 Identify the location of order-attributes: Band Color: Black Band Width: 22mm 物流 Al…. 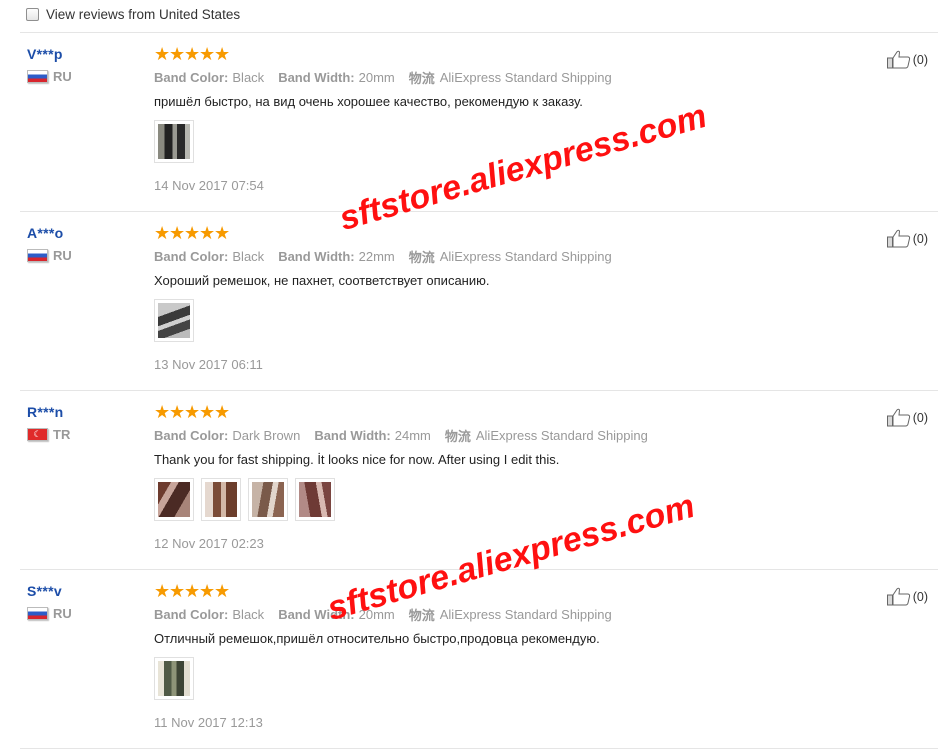
(504, 256).